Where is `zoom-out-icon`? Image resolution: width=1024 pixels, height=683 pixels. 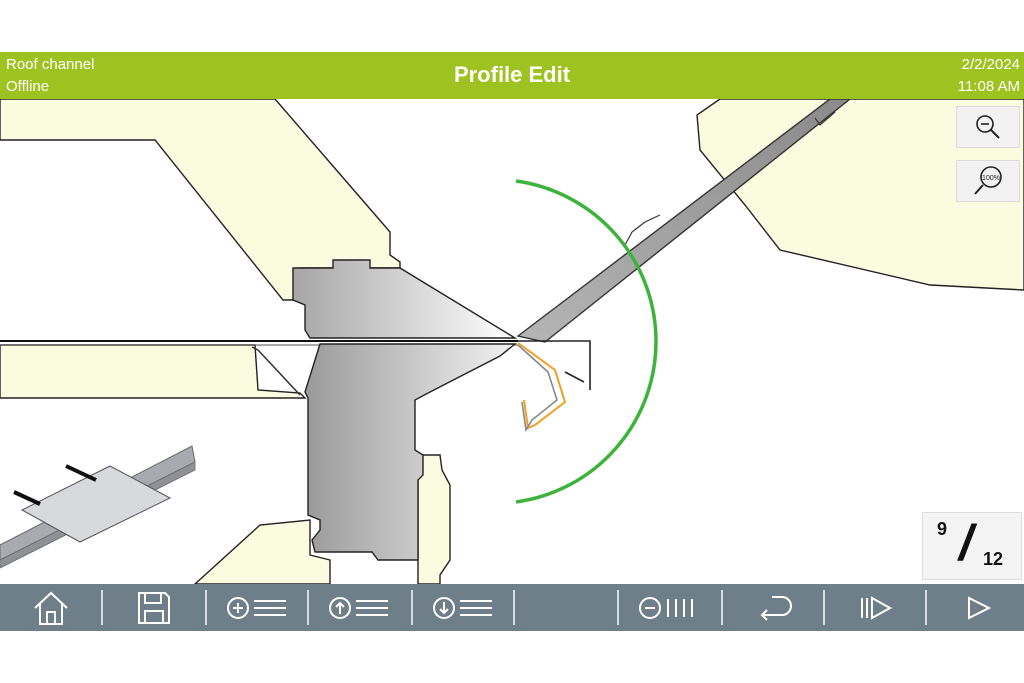 zoom-out-icon is located at coordinates (988, 127).